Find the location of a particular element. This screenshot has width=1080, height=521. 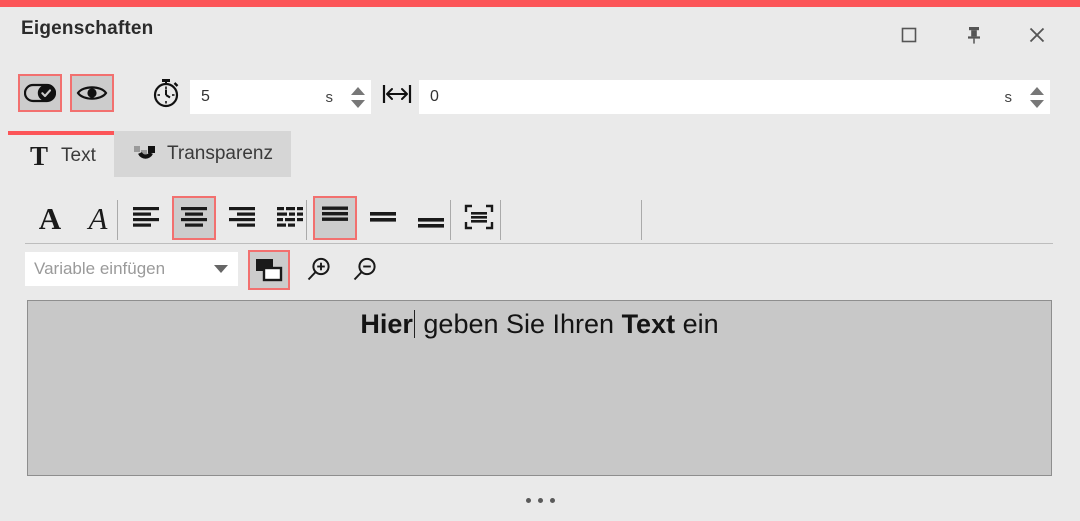

valign-top-button is located at coordinates (335, 218).